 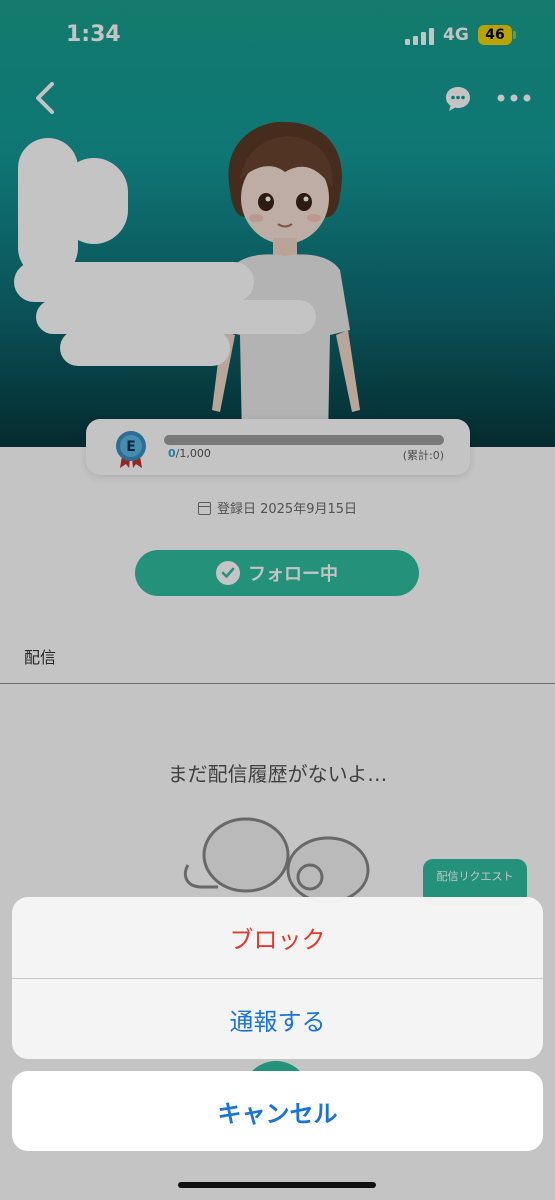 What do you see at coordinates (277, 1018) in the screenshot?
I see `report-button: 通報する` at bounding box center [277, 1018].